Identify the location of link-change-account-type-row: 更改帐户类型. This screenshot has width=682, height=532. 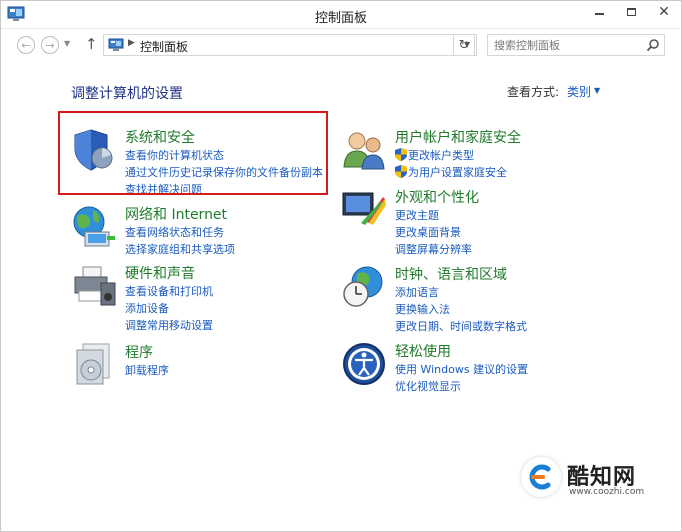
(434, 155).